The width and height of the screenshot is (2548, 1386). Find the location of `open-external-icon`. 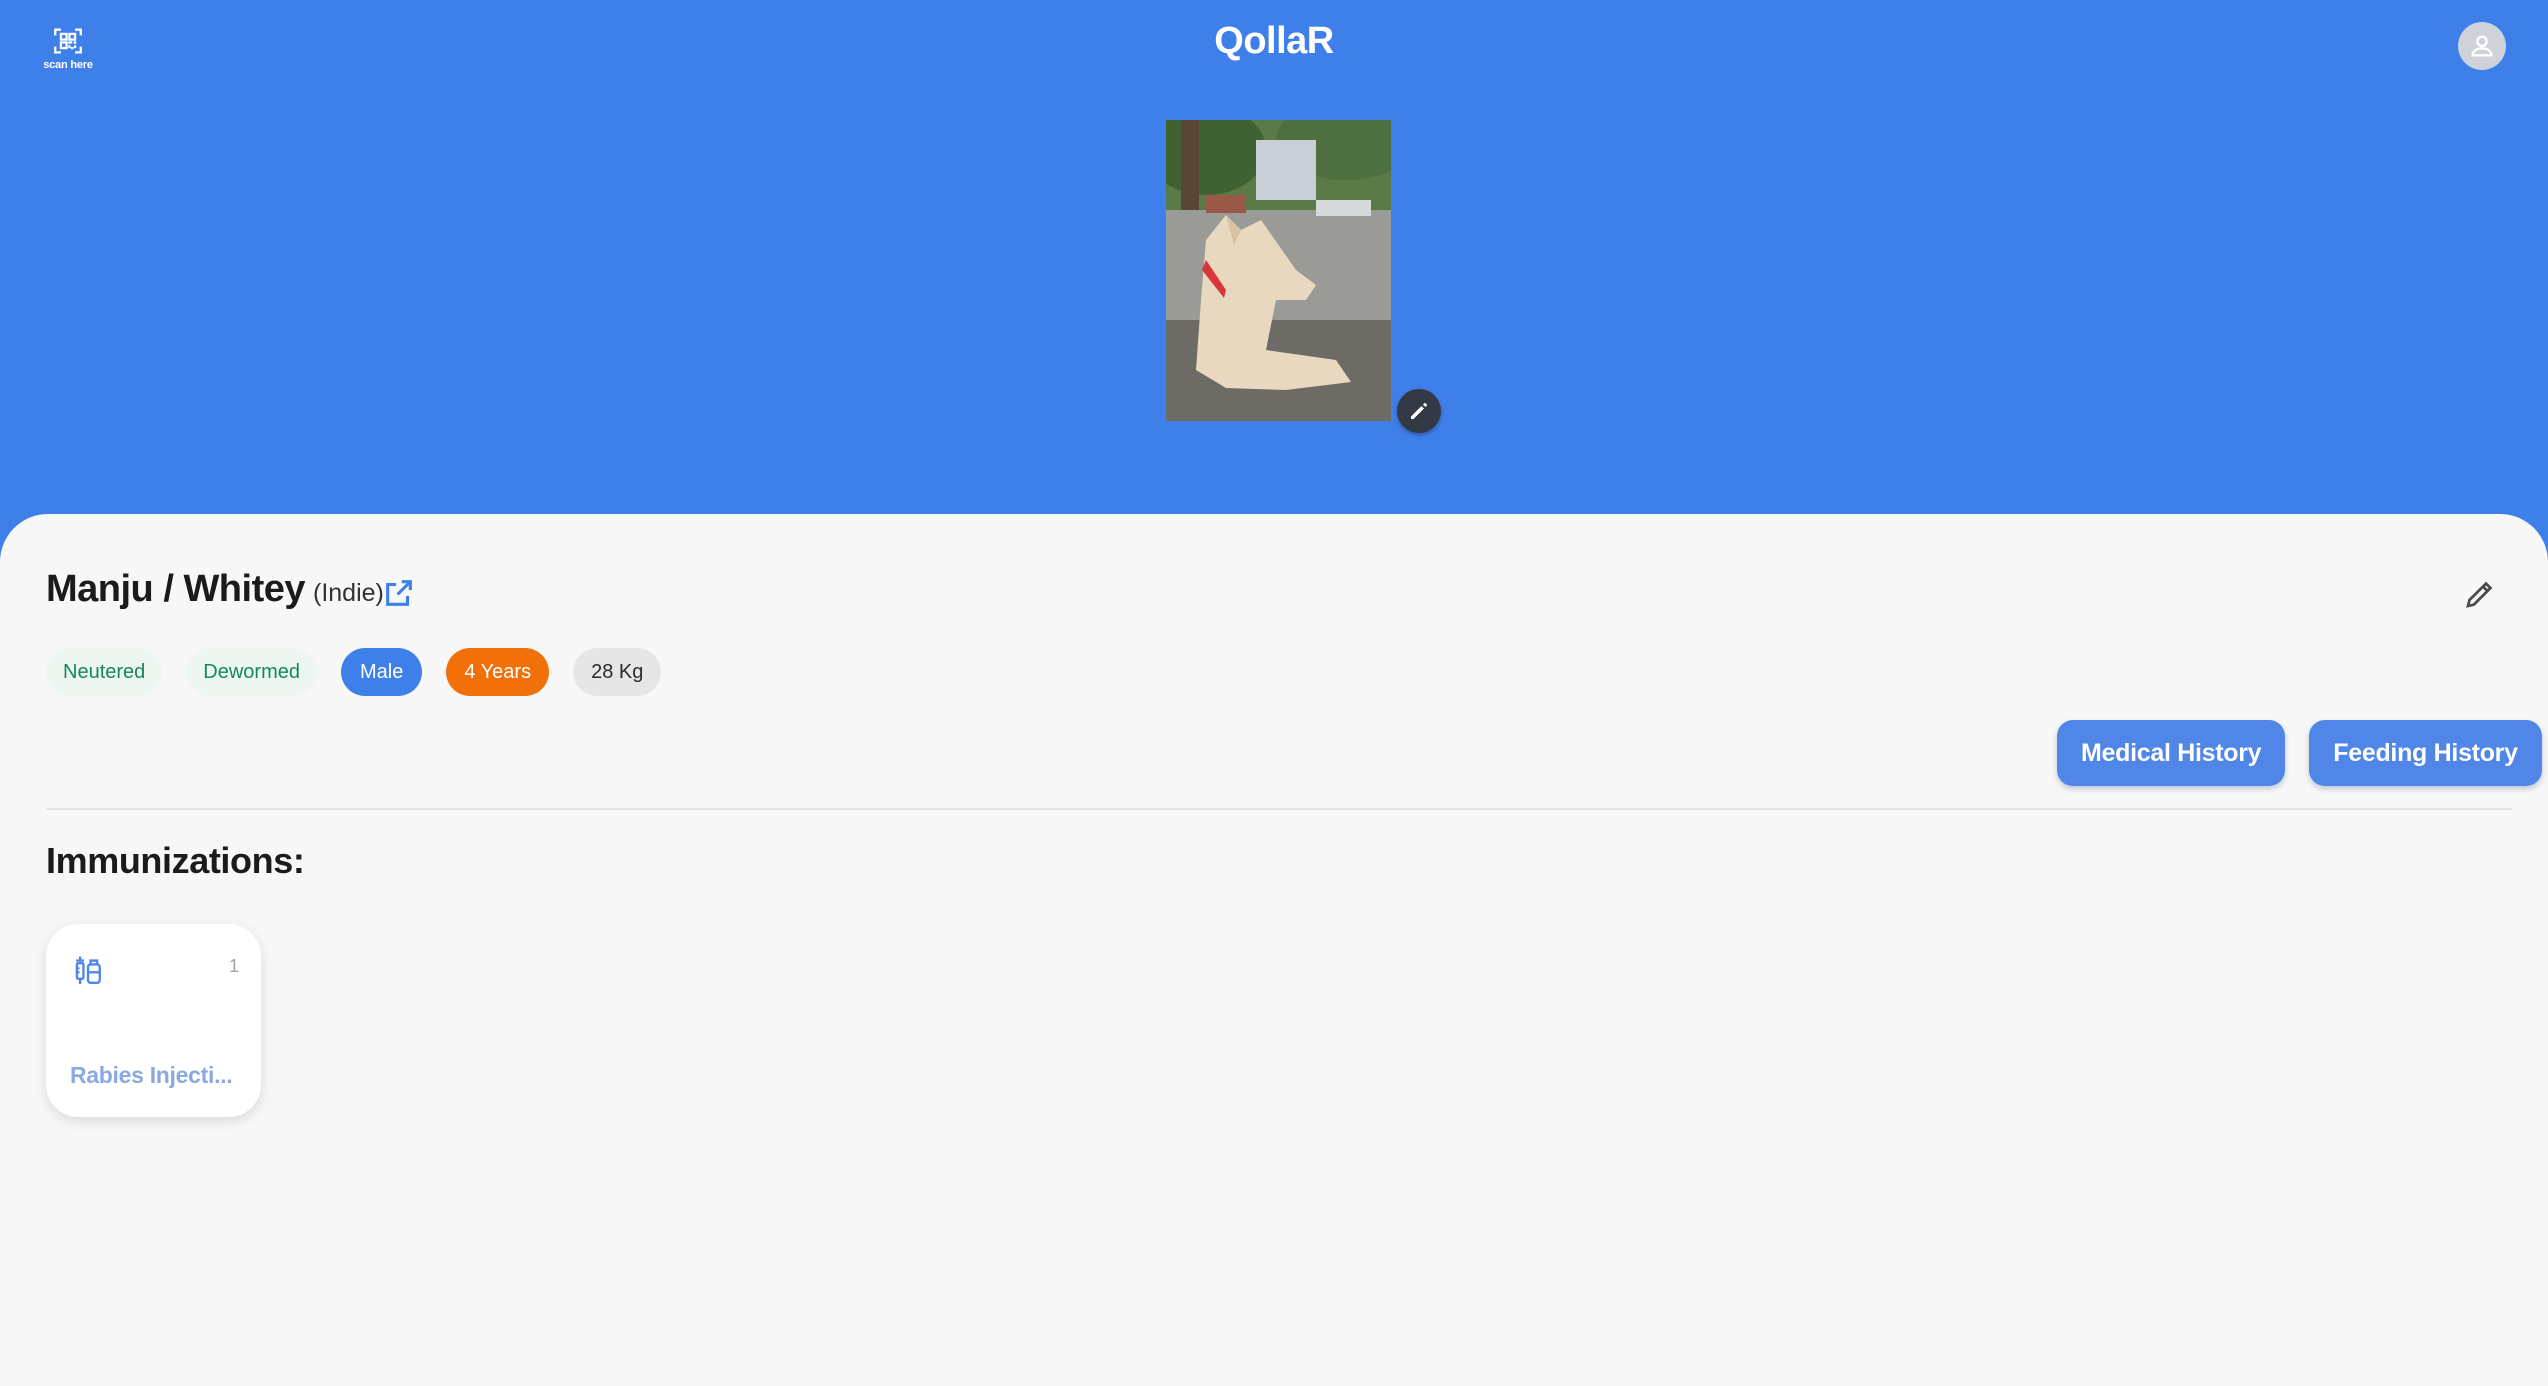

open-external-icon is located at coordinates (399, 593).